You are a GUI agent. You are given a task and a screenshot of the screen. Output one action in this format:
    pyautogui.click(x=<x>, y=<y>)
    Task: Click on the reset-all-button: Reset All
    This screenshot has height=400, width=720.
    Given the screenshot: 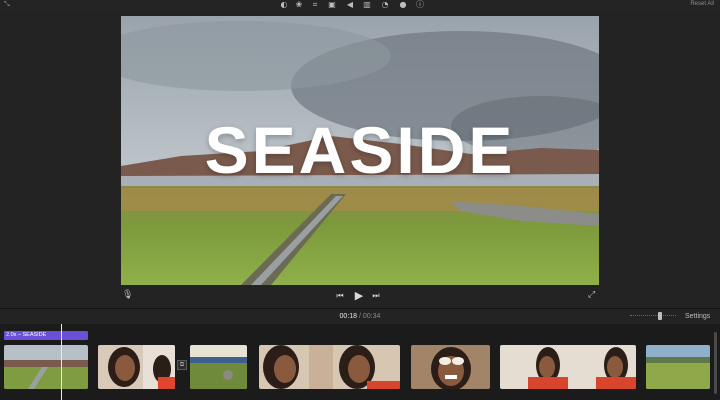 What is the action you would take?
    pyautogui.click(x=702, y=4)
    